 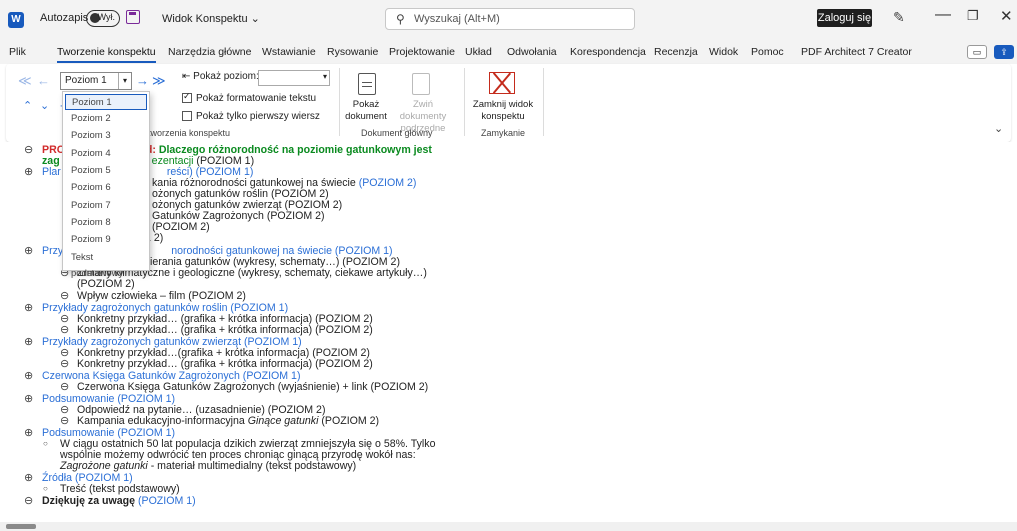 I want to click on first-line-checkbox: Pokaż tylko pierwszy wiersz, so click(x=251, y=116).